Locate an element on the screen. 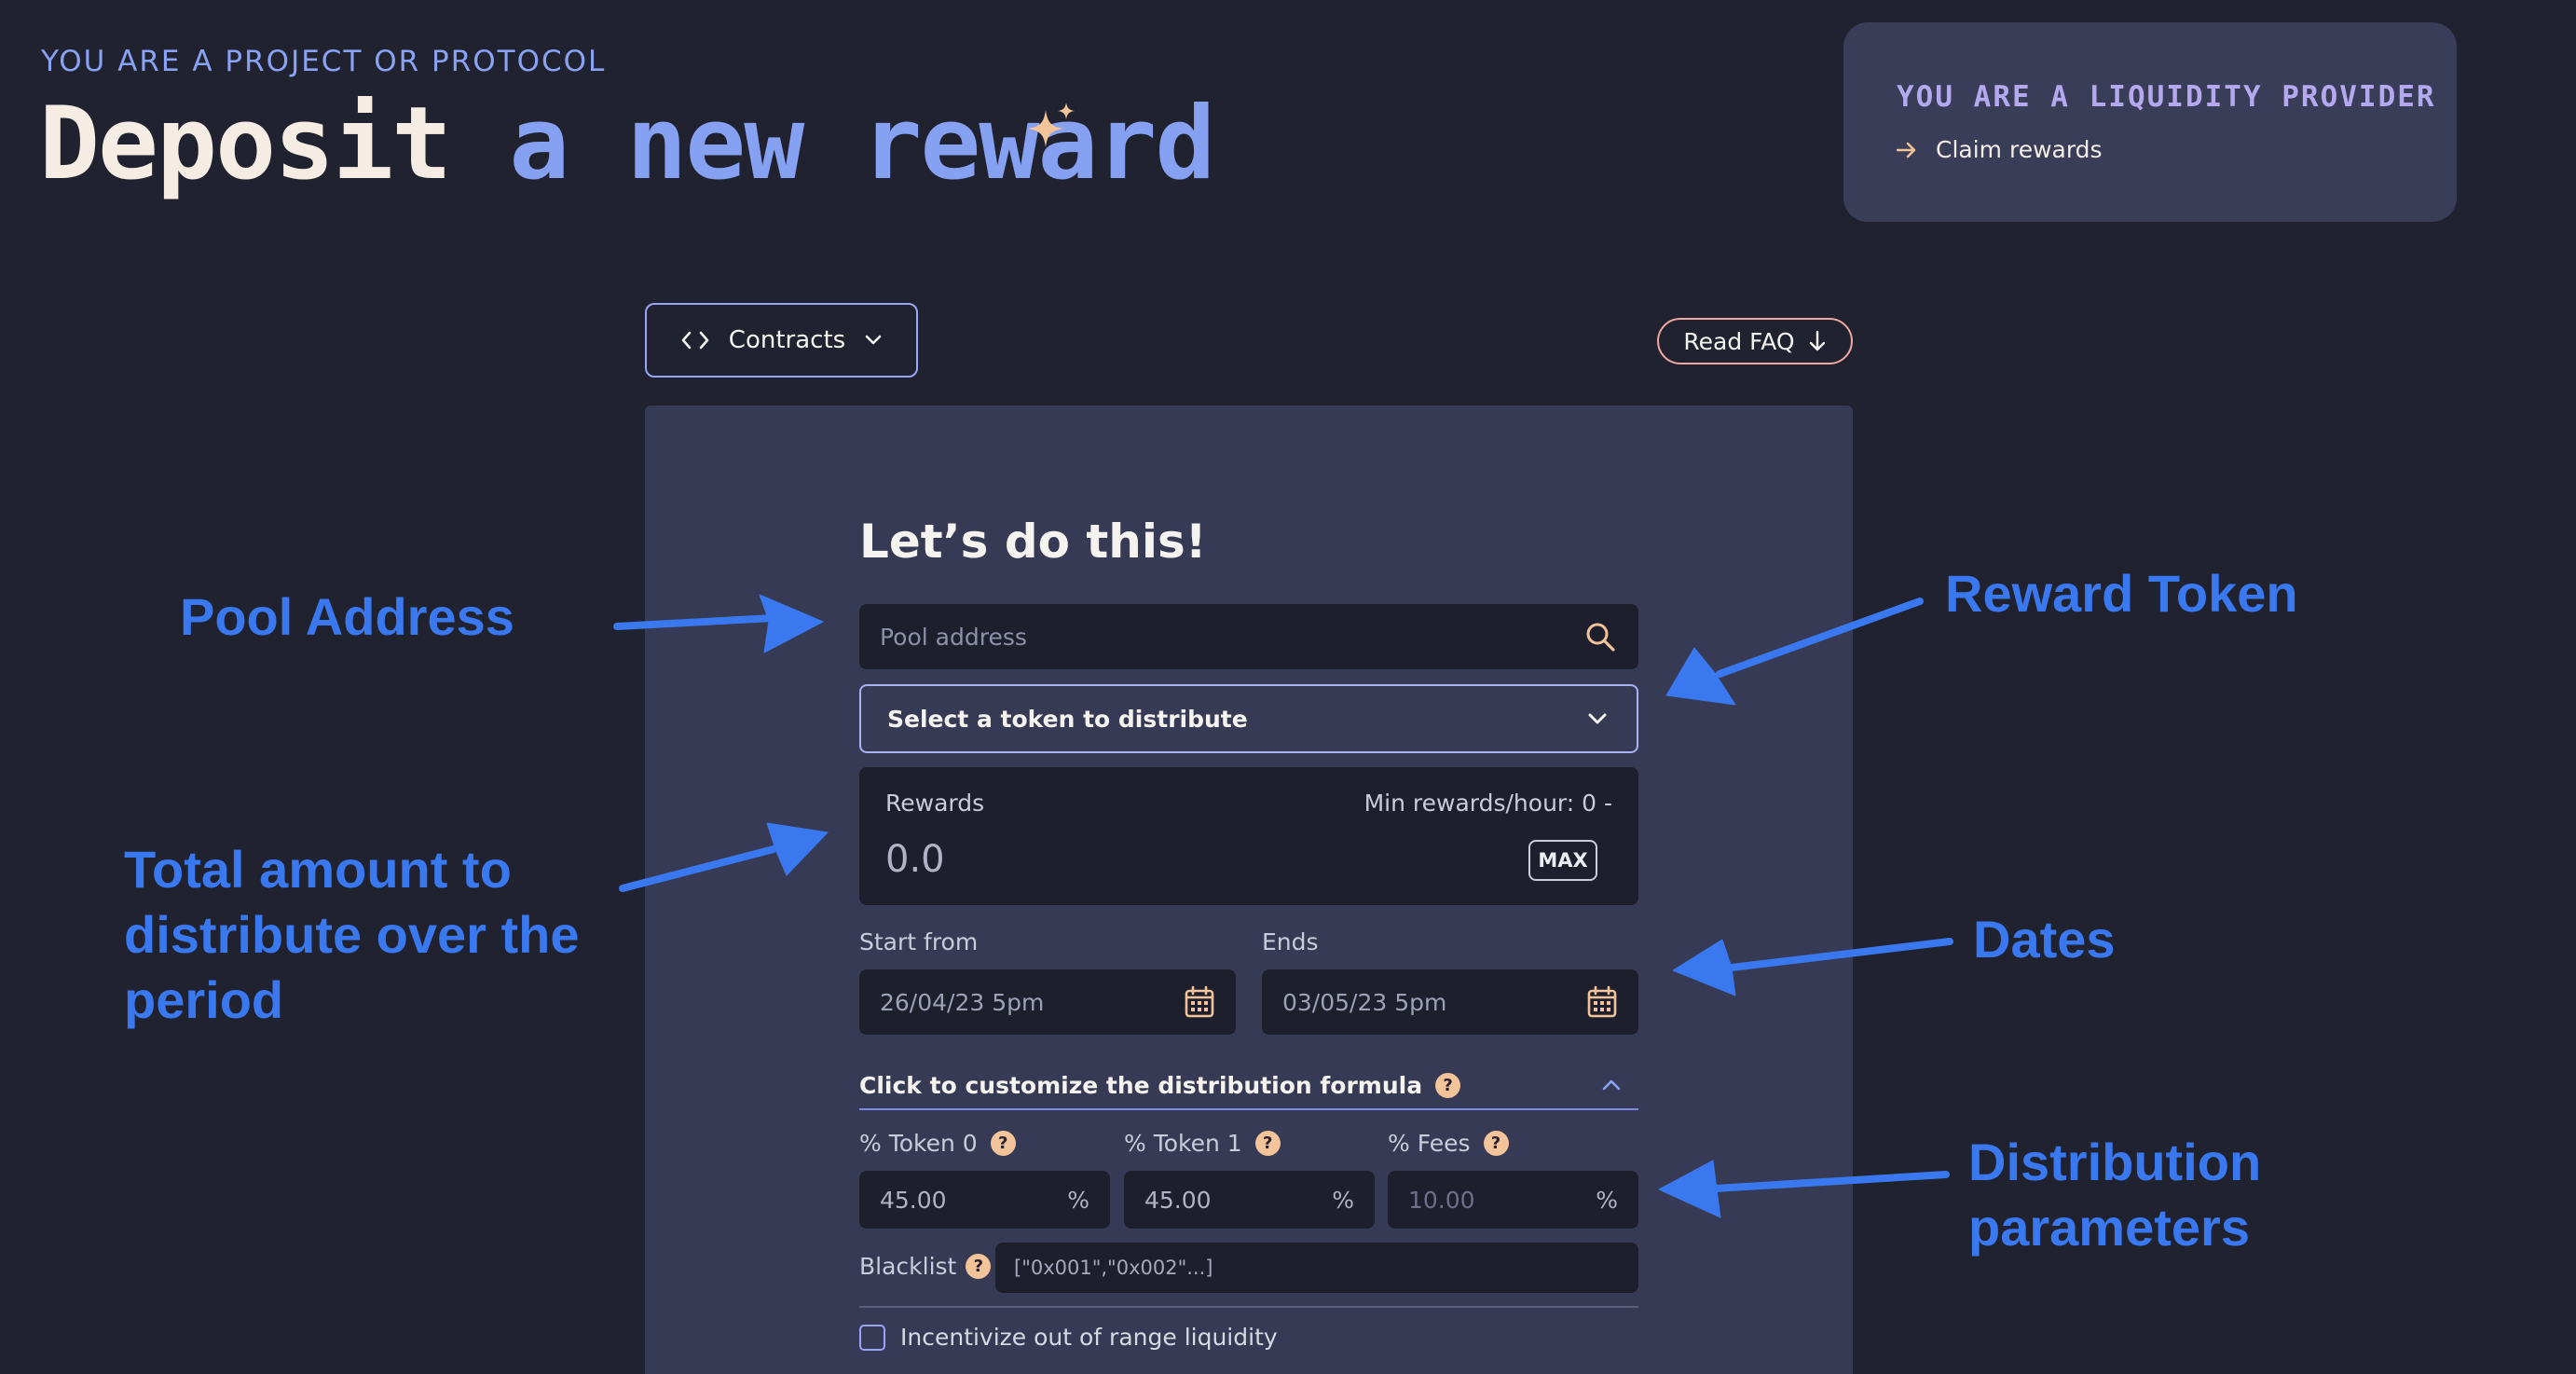  blacklist-label: Blacklist is located at coordinates (908, 1266).